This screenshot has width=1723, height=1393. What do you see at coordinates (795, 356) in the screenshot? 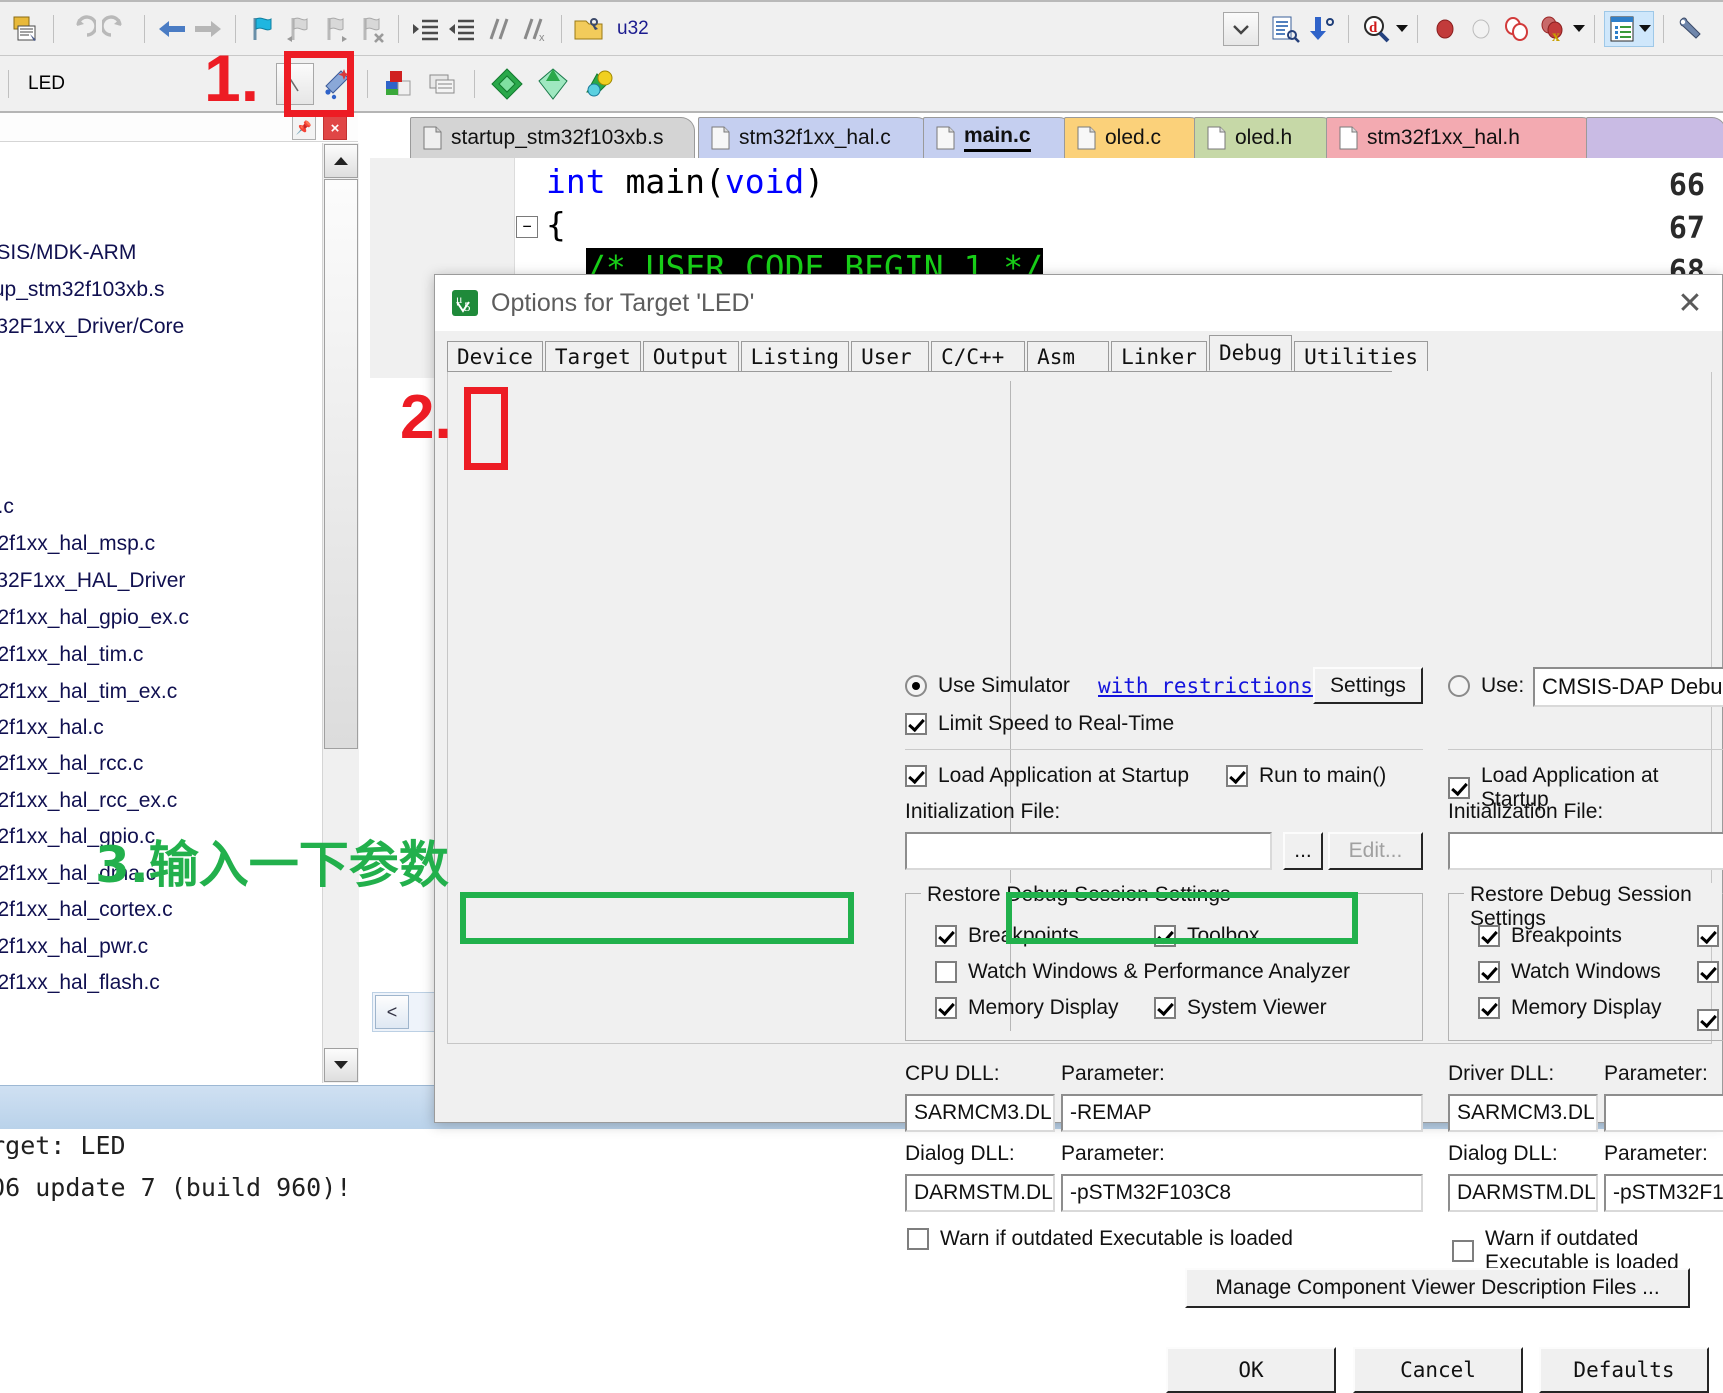
I see `tab-listing: Listing` at bounding box center [795, 356].